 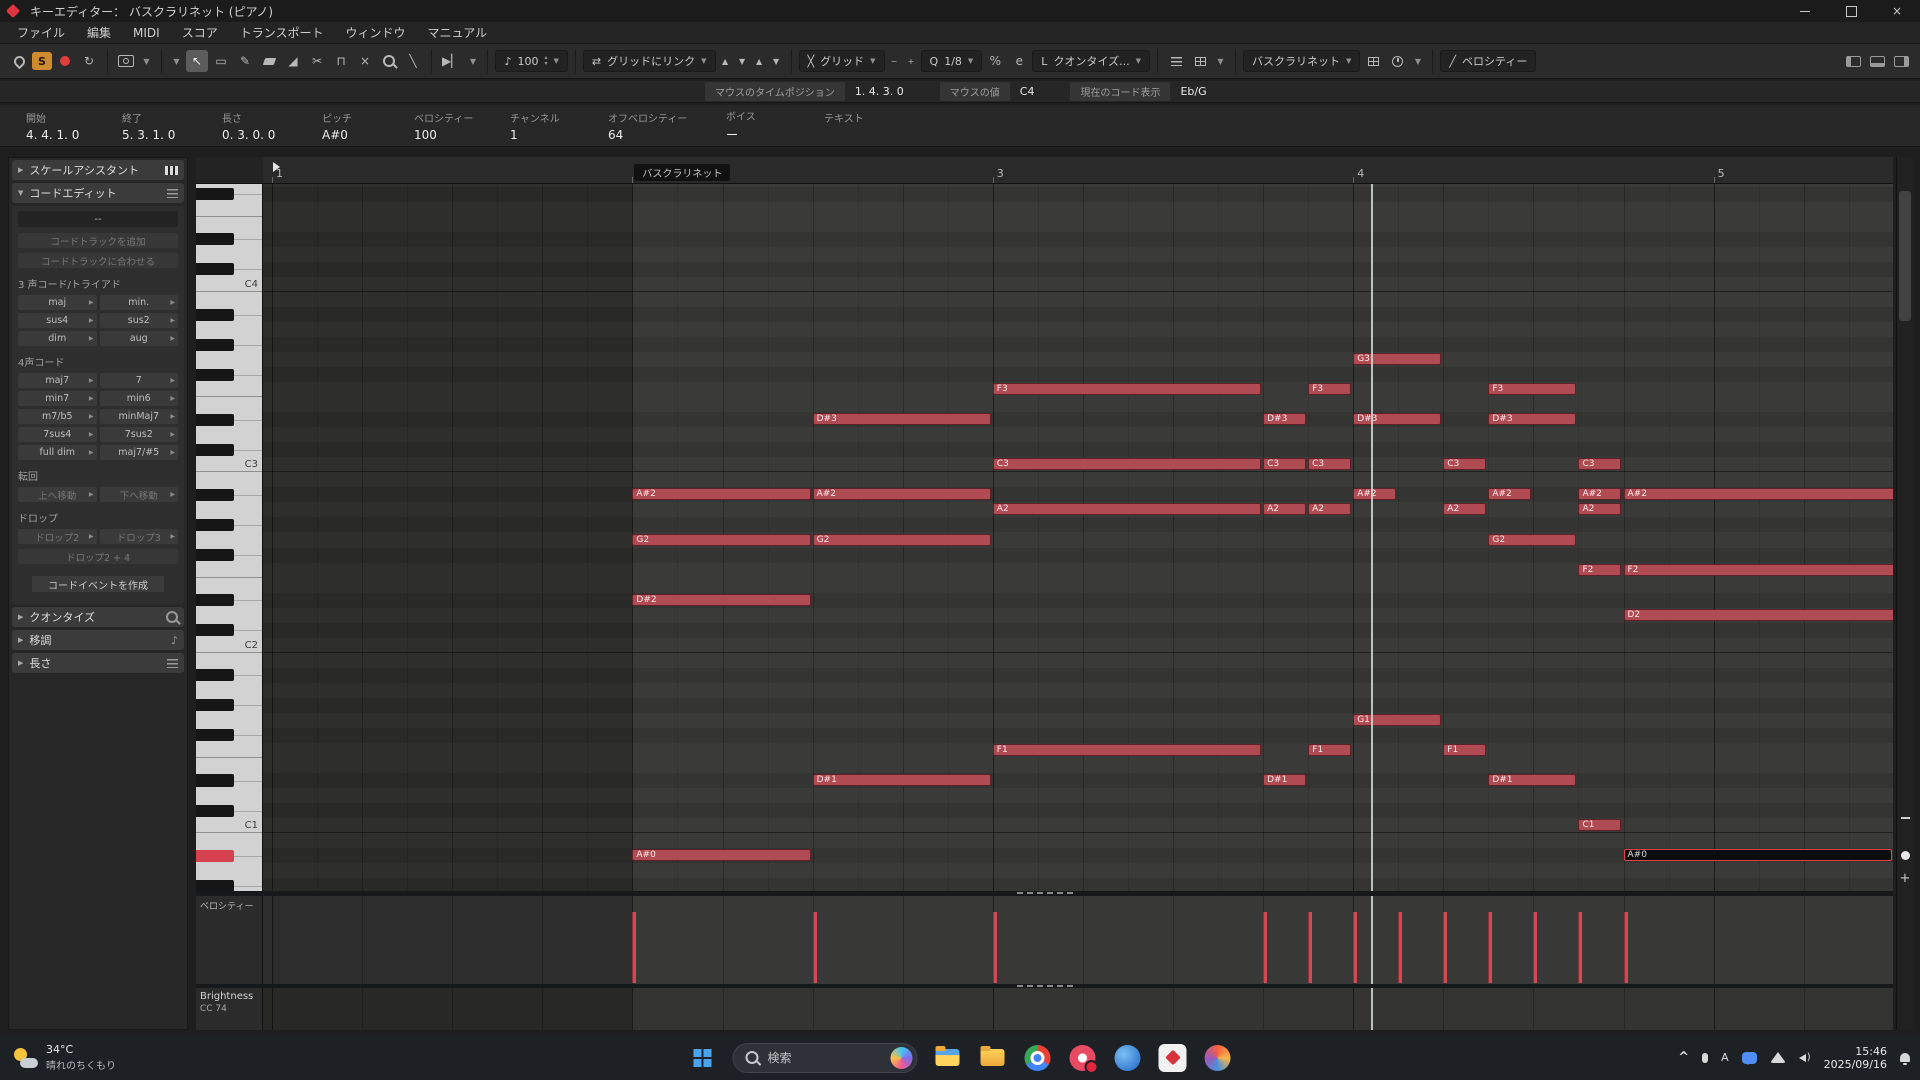 What do you see at coordinates (1683, 1057) in the screenshot?
I see `chevron-up-icon: ^` at bounding box center [1683, 1057].